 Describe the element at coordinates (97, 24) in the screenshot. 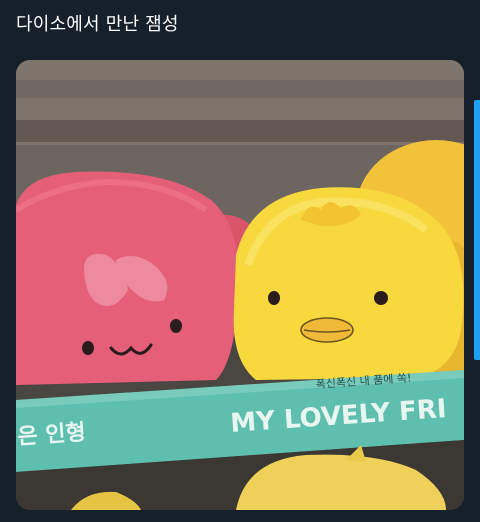

I see `tweet-text: 다이소에서 만난 잼성` at that location.